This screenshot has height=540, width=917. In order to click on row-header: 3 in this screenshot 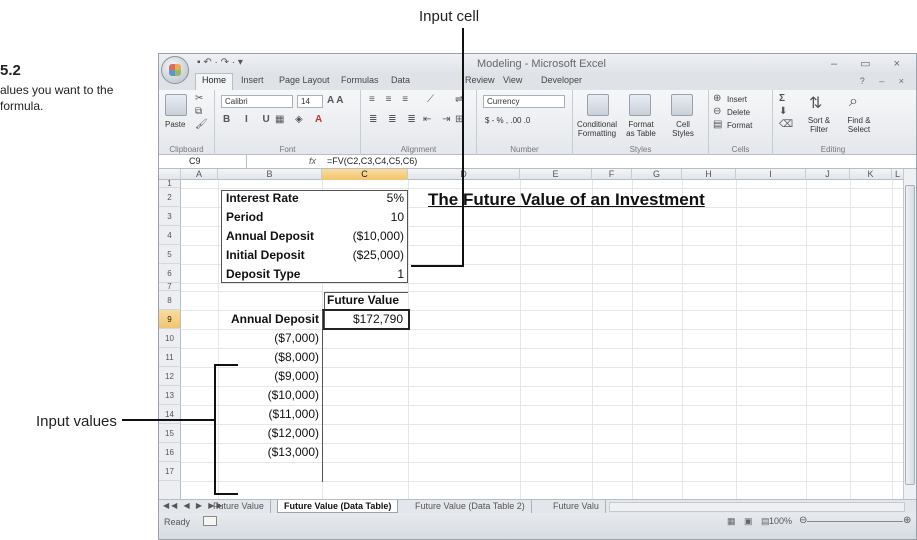, I will do `click(170, 216)`.